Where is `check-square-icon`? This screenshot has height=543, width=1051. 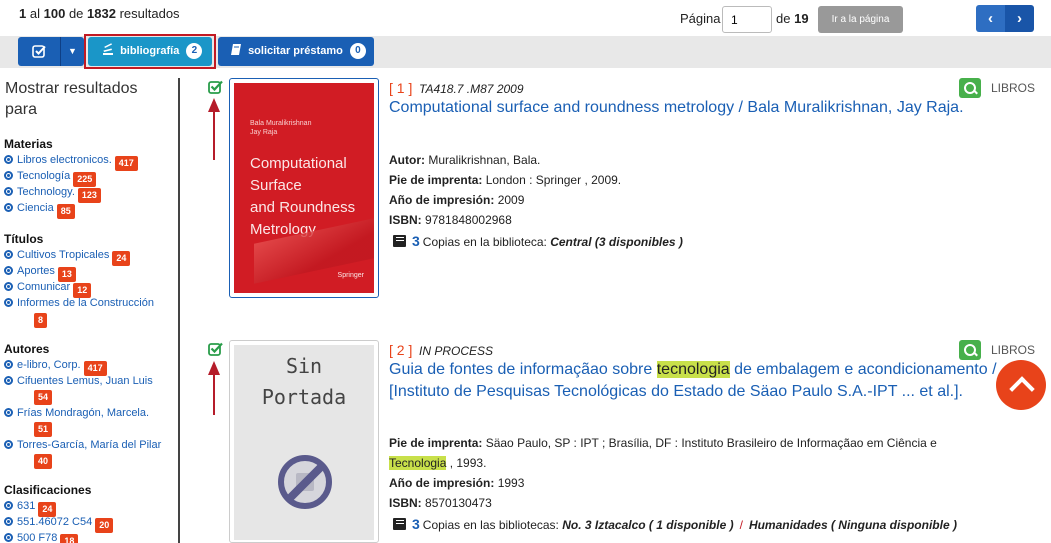 check-square-icon is located at coordinates (39, 51).